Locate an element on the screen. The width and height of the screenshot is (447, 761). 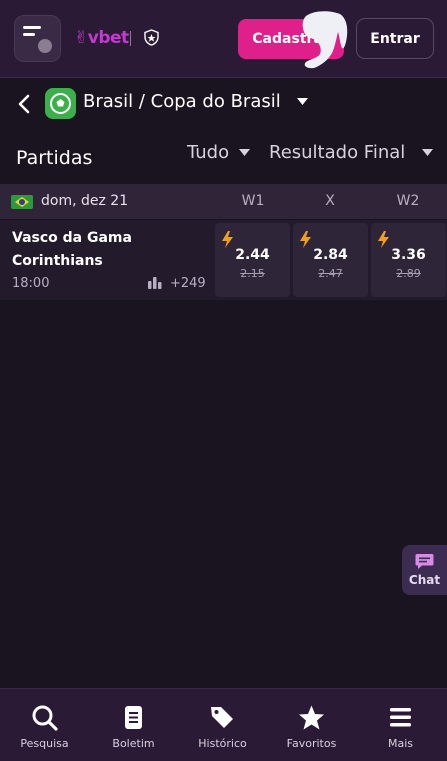
club-crest-icon is located at coordinates (151, 37).